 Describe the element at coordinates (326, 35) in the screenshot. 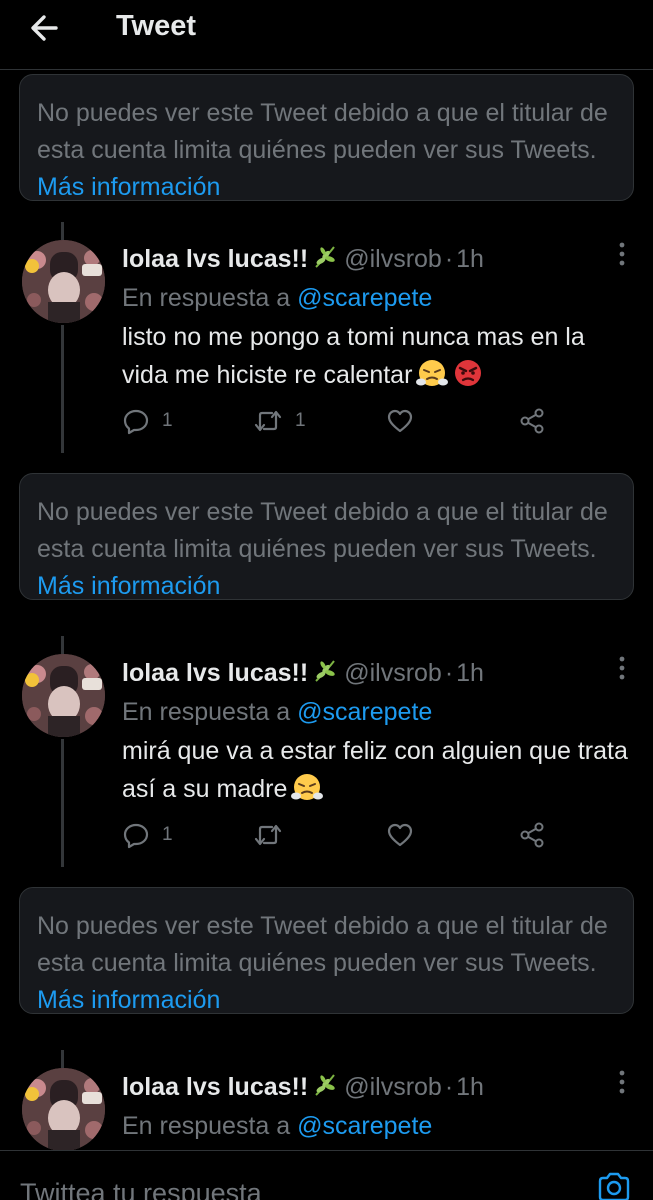

I see `top-bar: Tweet` at that location.